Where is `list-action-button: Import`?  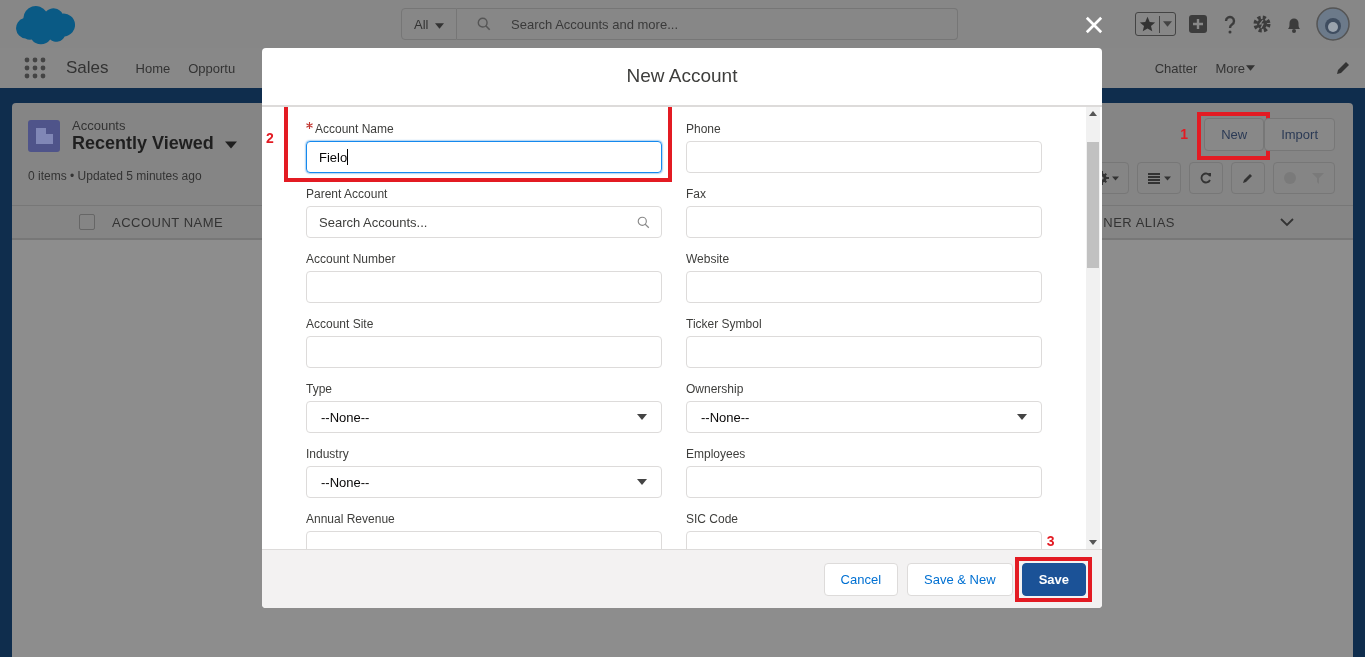 list-action-button: Import is located at coordinates (1299, 134).